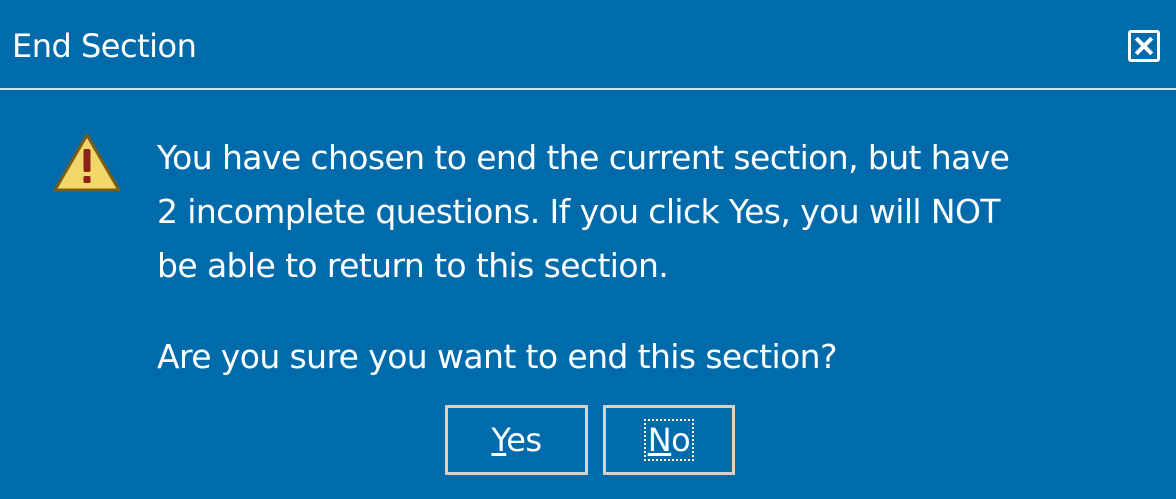 This screenshot has height=499, width=1176. I want to click on warning-icon, so click(87, 162).